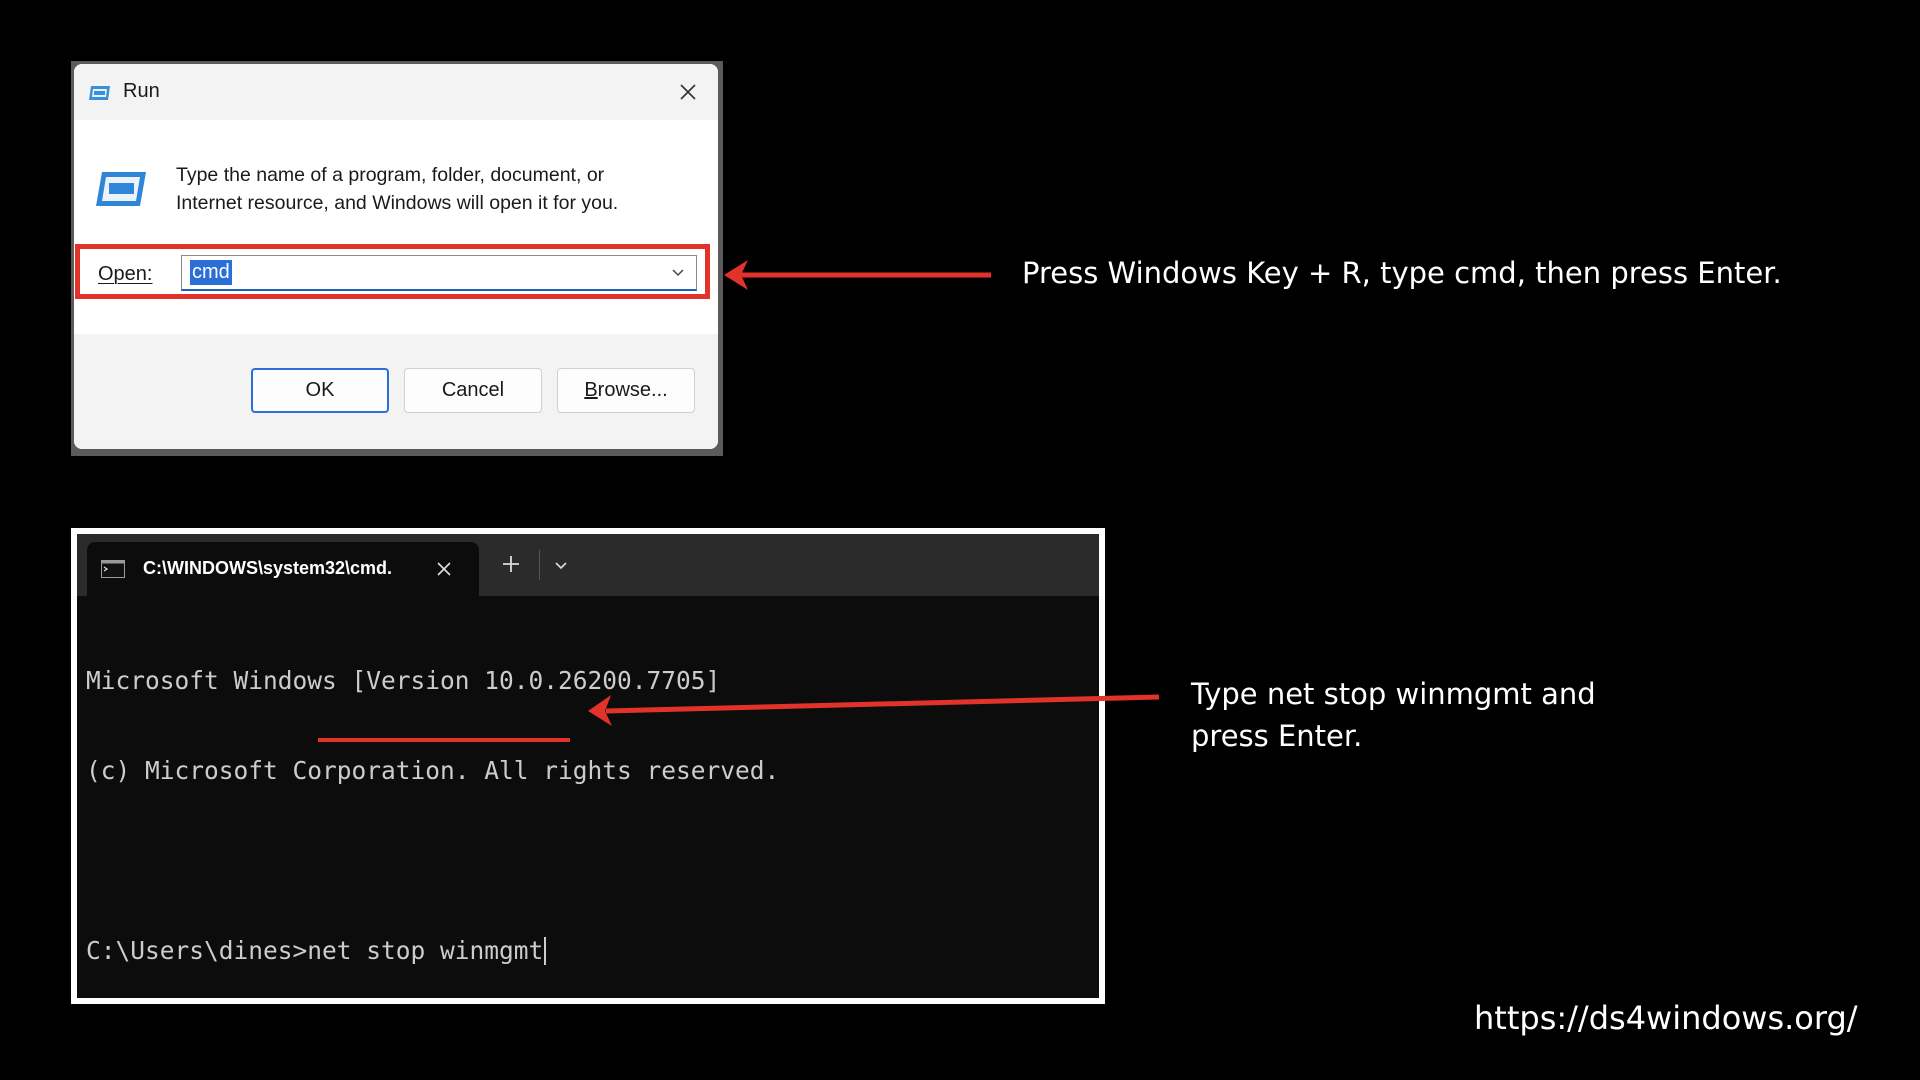 The image size is (1920, 1080). What do you see at coordinates (141, 91) in the screenshot?
I see `run-title: Run` at bounding box center [141, 91].